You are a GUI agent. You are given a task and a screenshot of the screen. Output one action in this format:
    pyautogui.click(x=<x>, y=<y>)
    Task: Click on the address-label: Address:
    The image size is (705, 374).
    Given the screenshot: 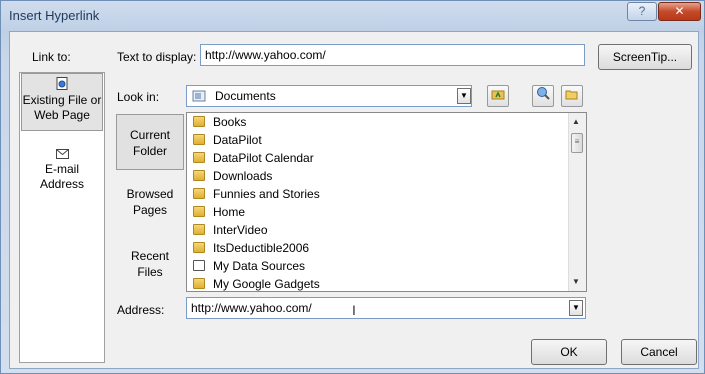 What is the action you would take?
    pyautogui.click(x=141, y=310)
    